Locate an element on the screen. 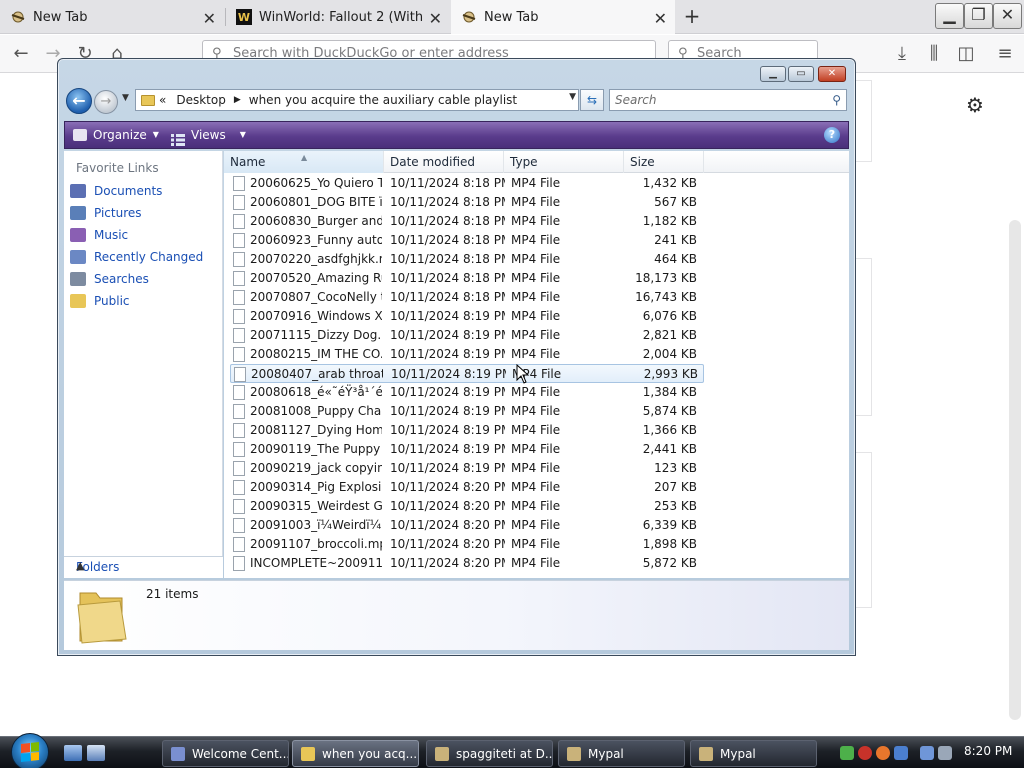  browser-tab-2: W WinWorld: Fallout 2 (With unp ✕ is located at coordinates (338, 17).